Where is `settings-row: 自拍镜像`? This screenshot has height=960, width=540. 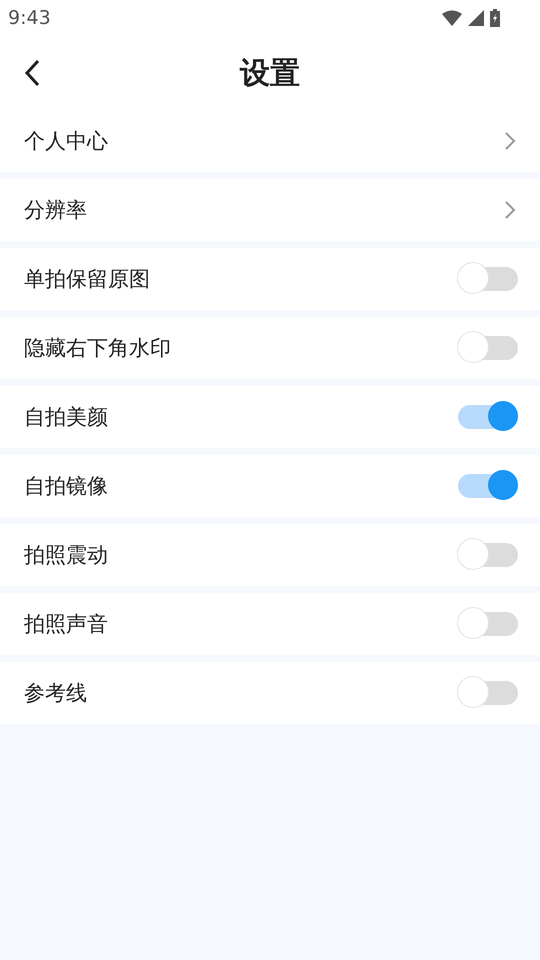 settings-row: 自拍镜像 is located at coordinates (270, 486).